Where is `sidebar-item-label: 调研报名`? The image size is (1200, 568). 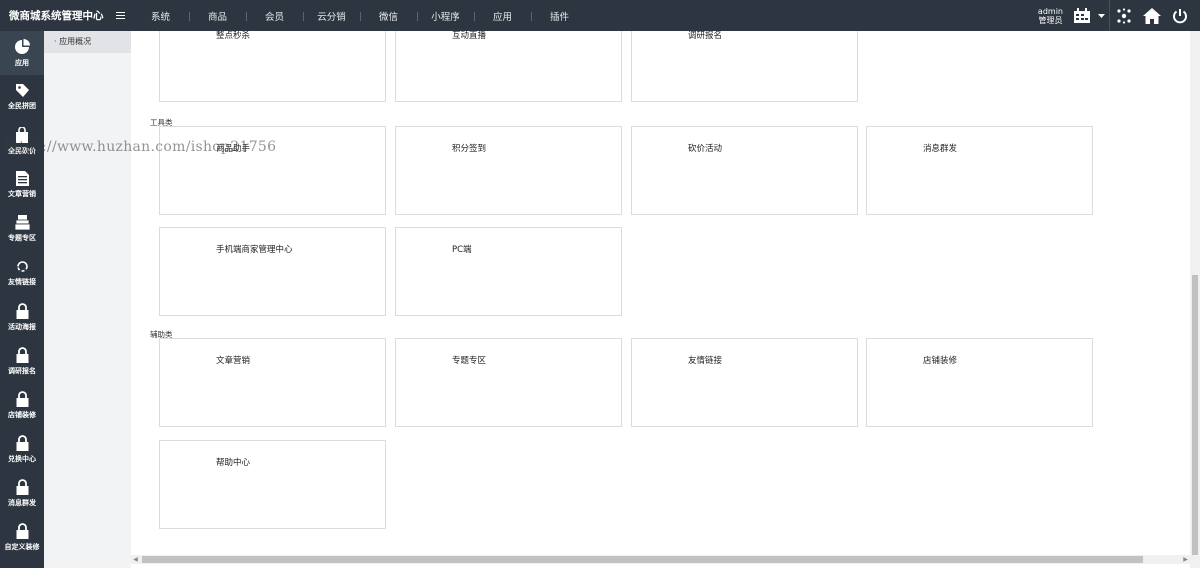
sidebar-item-label: 调研报名 is located at coordinates (22, 370).